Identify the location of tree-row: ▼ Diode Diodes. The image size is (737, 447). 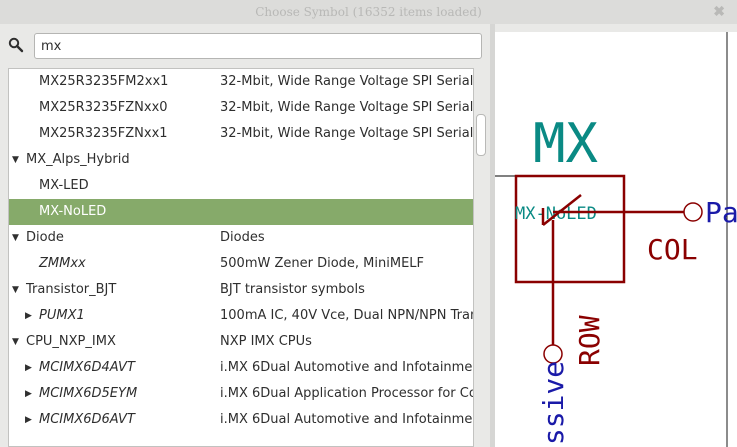
(241, 238).